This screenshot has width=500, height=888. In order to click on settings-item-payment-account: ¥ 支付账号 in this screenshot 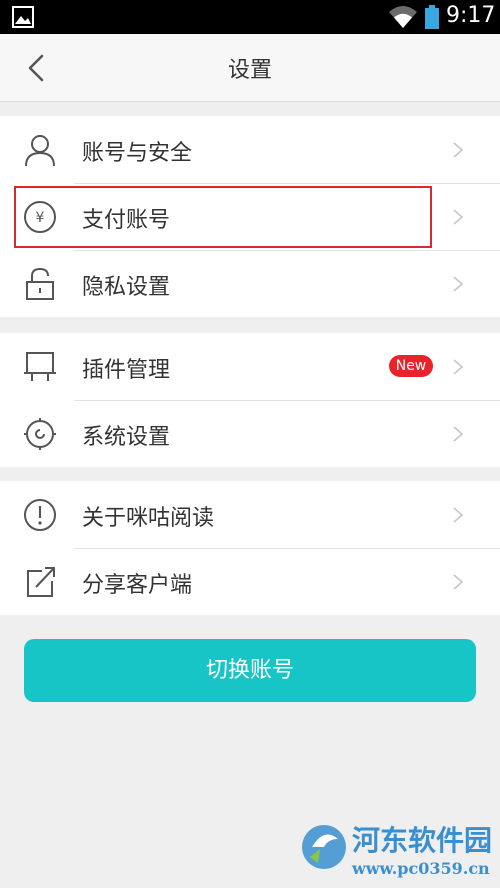, I will do `click(250, 216)`.